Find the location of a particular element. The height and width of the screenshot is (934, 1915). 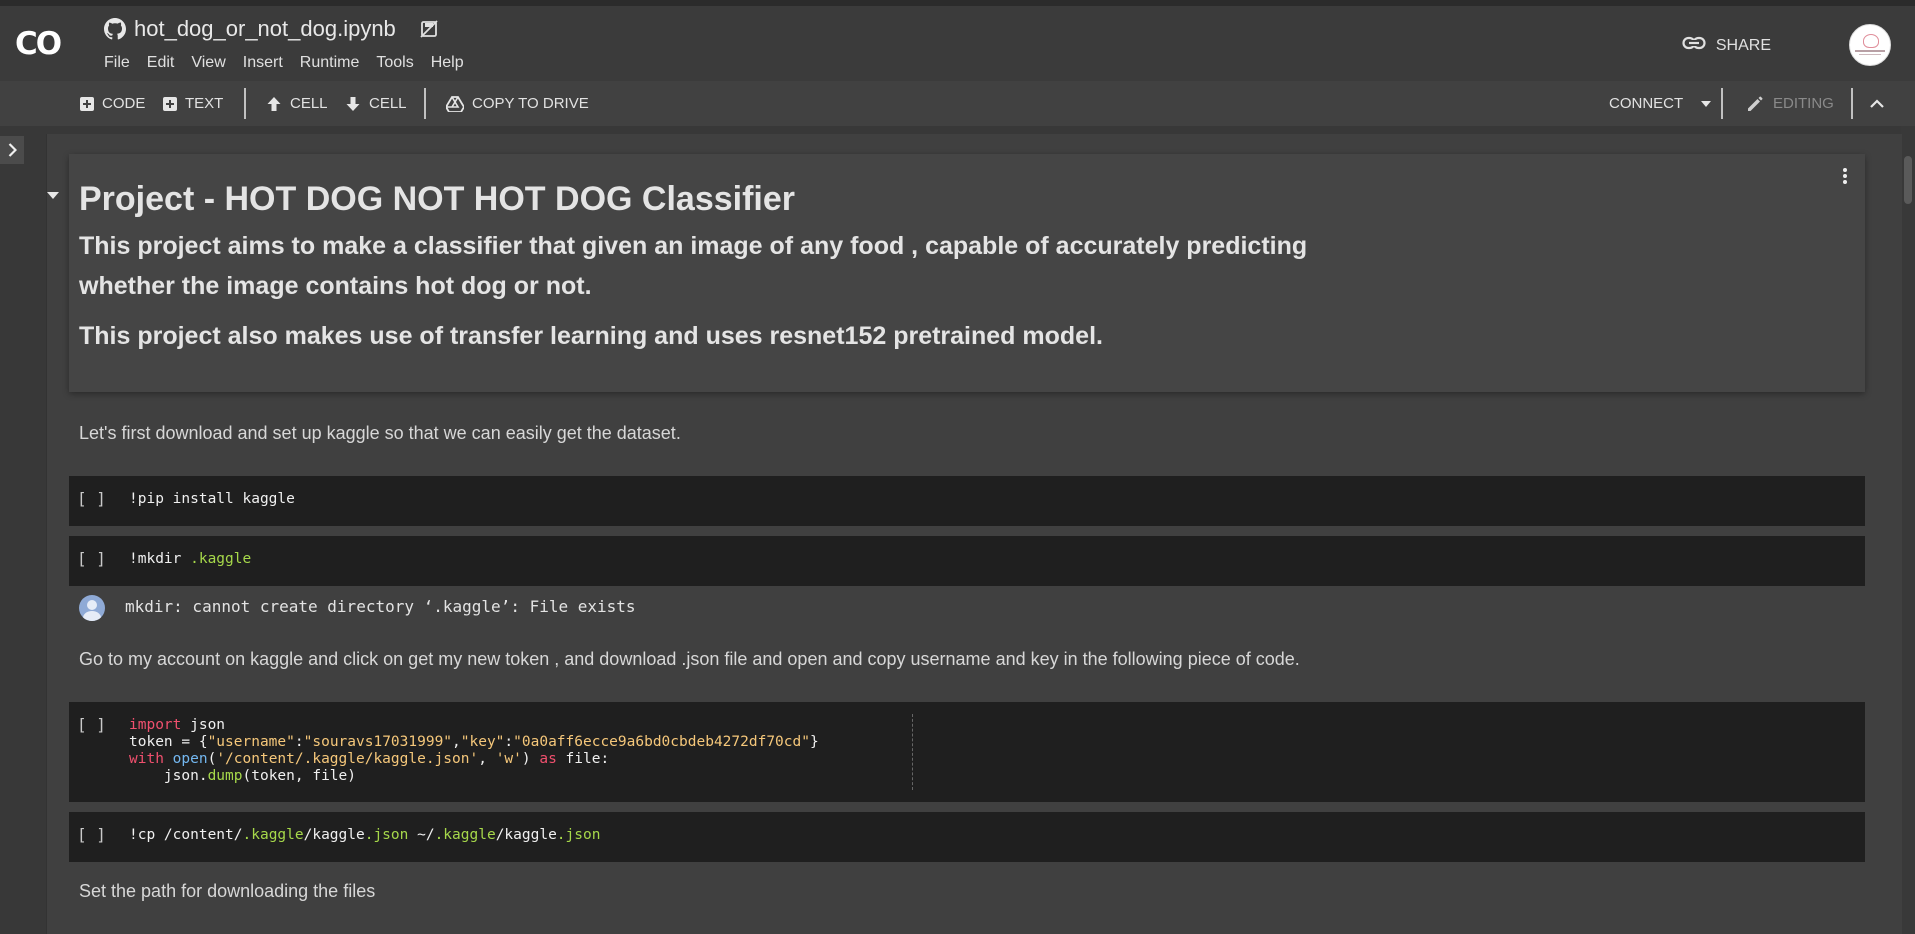

code-token: 'w' is located at coordinates (508, 759).